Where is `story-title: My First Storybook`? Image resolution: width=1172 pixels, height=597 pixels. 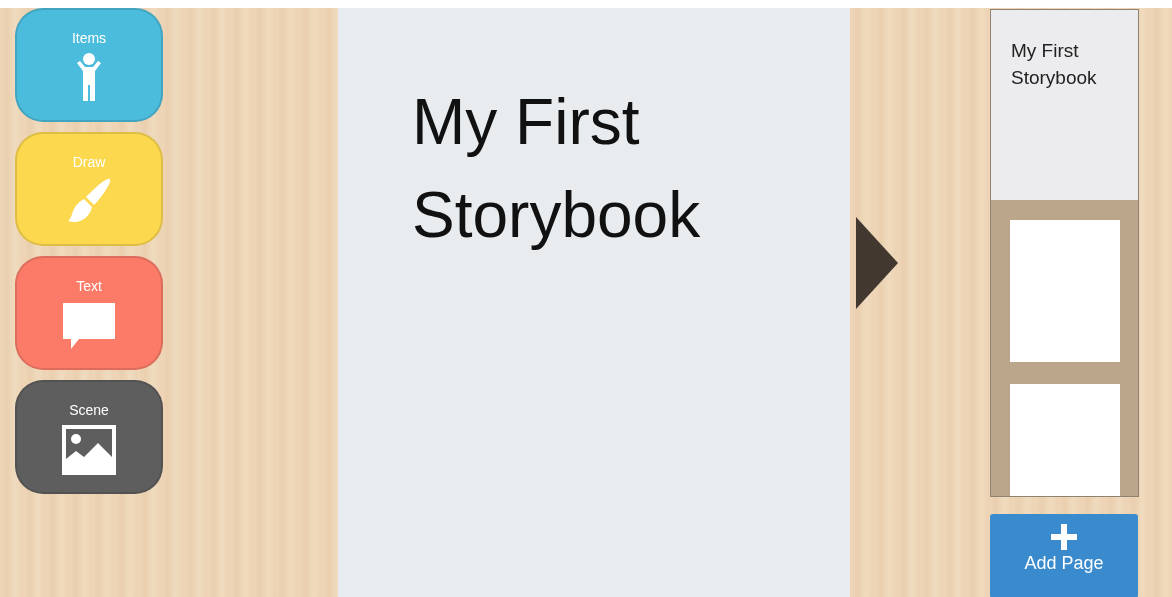
story-title: My First Storybook is located at coordinates (557, 169).